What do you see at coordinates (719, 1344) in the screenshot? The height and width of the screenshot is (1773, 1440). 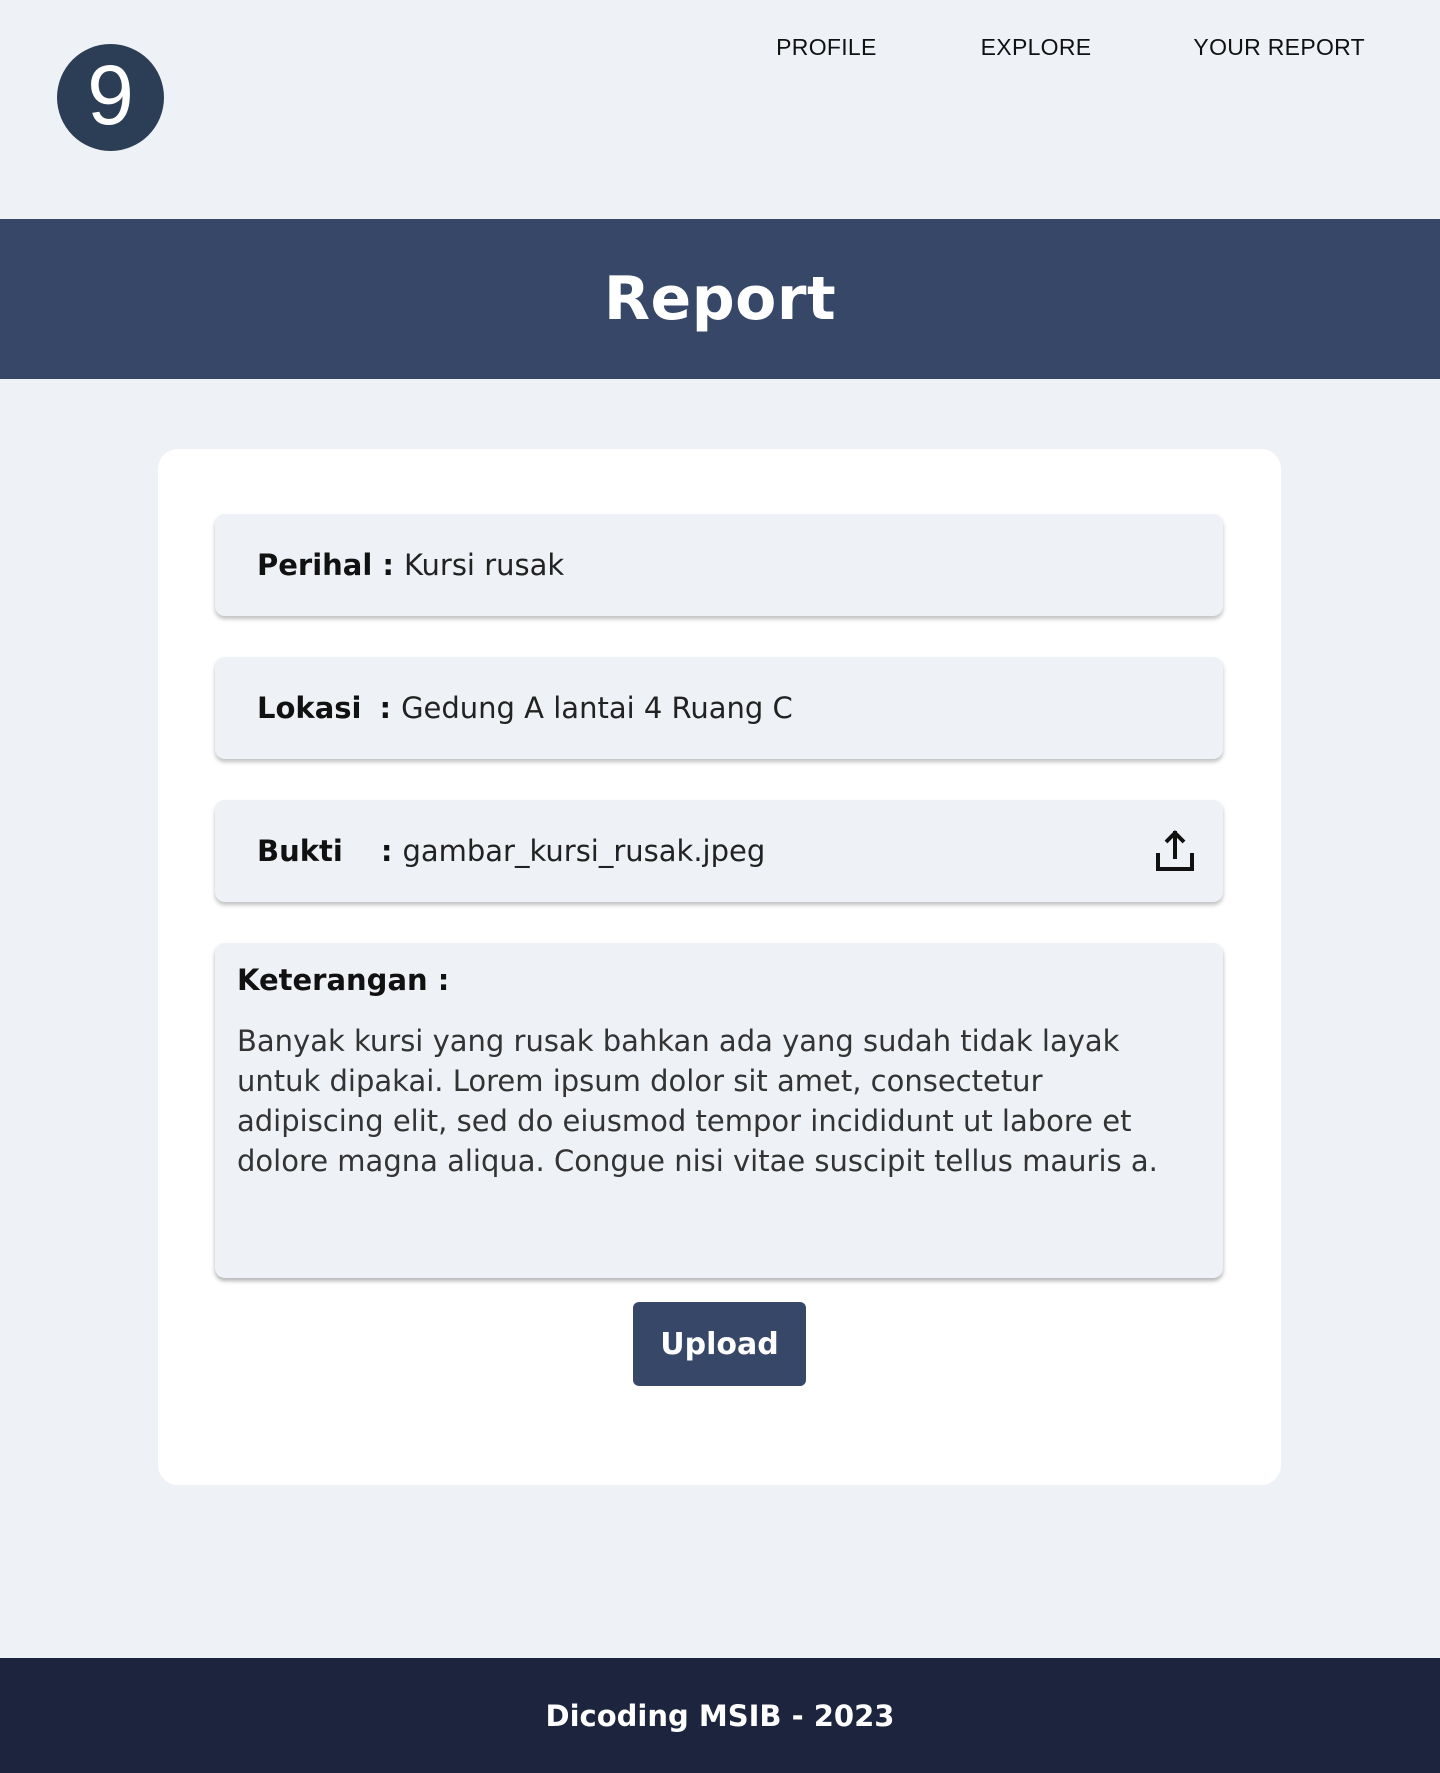 I see `upload-button: Upload` at bounding box center [719, 1344].